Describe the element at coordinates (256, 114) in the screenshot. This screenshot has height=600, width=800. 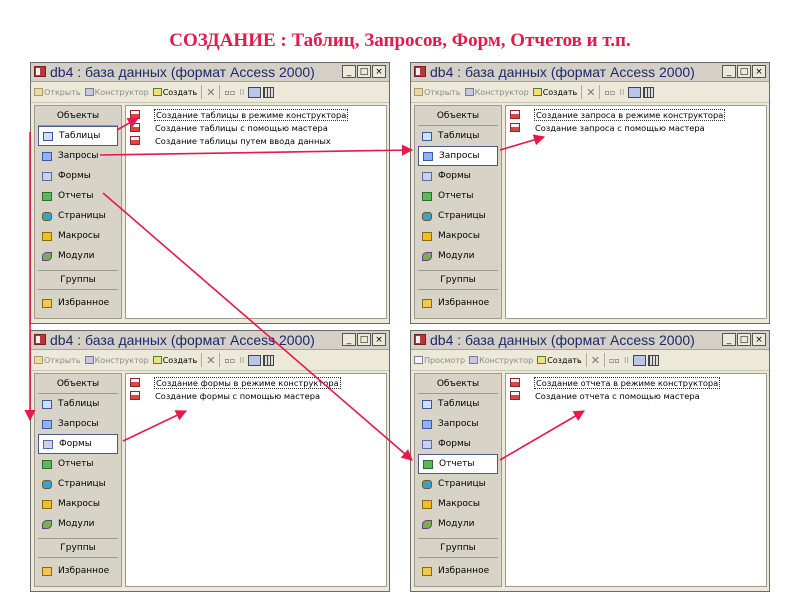
I see `create-shortcut-item: Создание таблицы в режиме конструктора` at that location.